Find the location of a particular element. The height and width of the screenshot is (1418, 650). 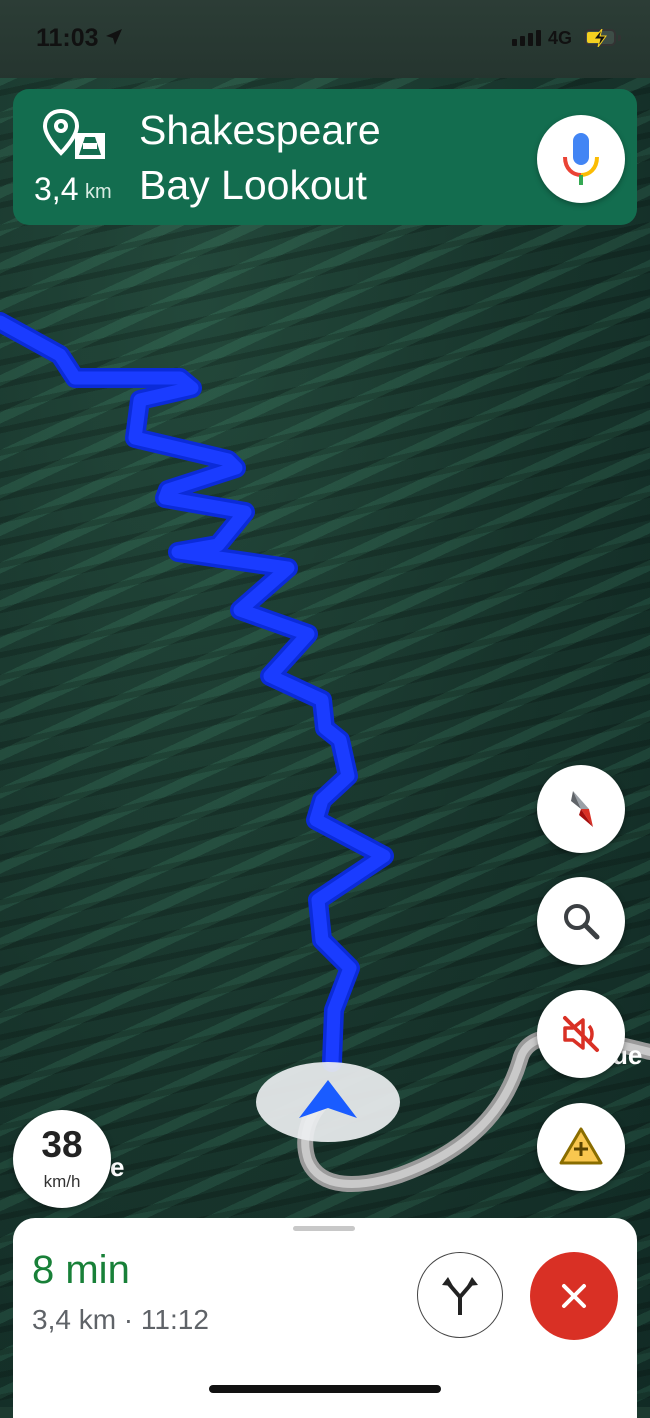

alternate-routes-button is located at coordinates (460, 1295).